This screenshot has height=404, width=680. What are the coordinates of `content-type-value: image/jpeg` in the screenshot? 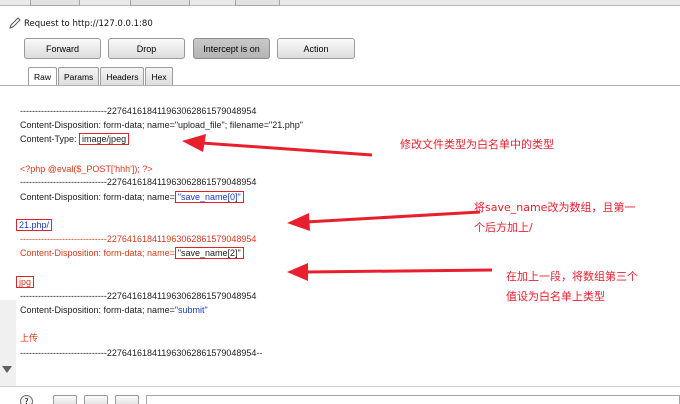 It's located at (104, 139).